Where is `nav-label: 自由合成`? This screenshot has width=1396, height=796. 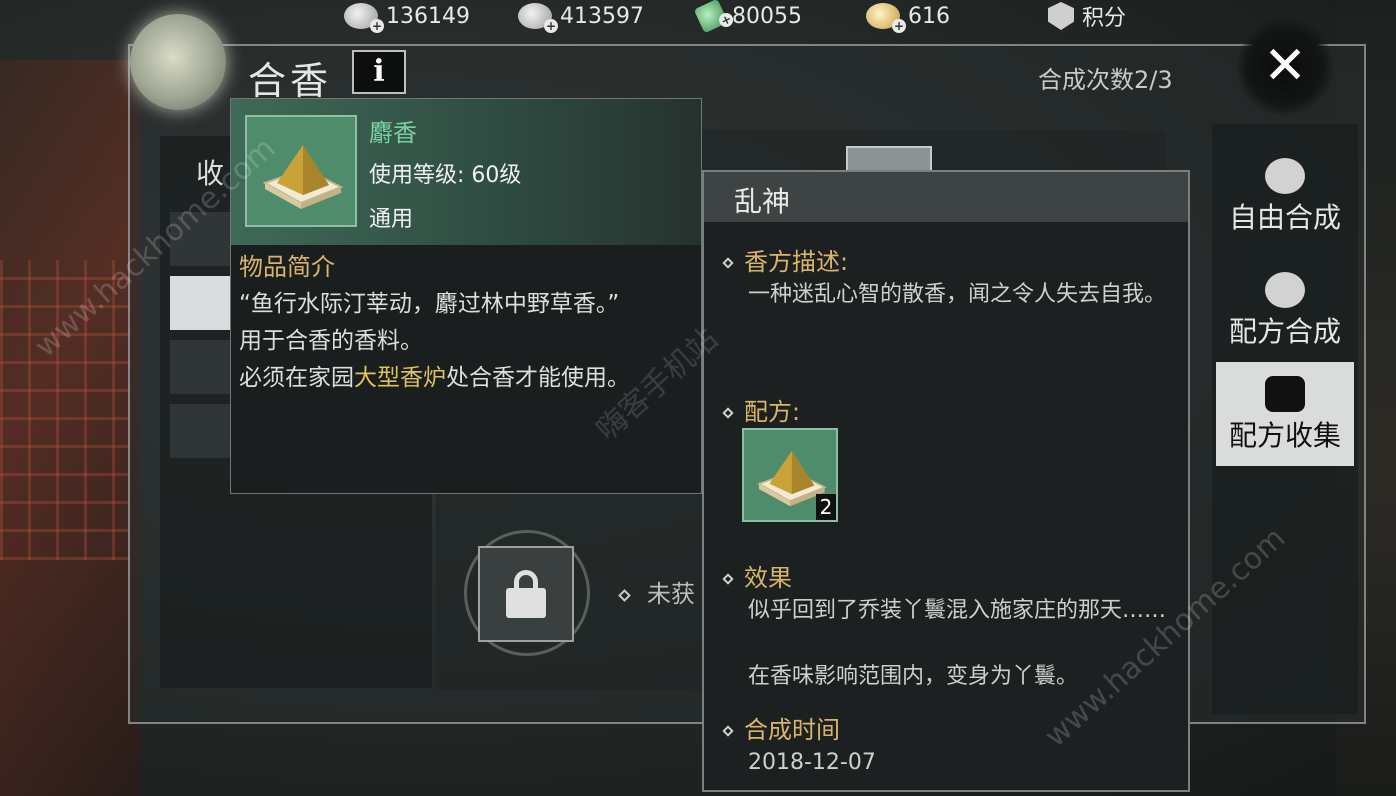 nav-label: 自由合成 is located at coordinates (1284, 217).